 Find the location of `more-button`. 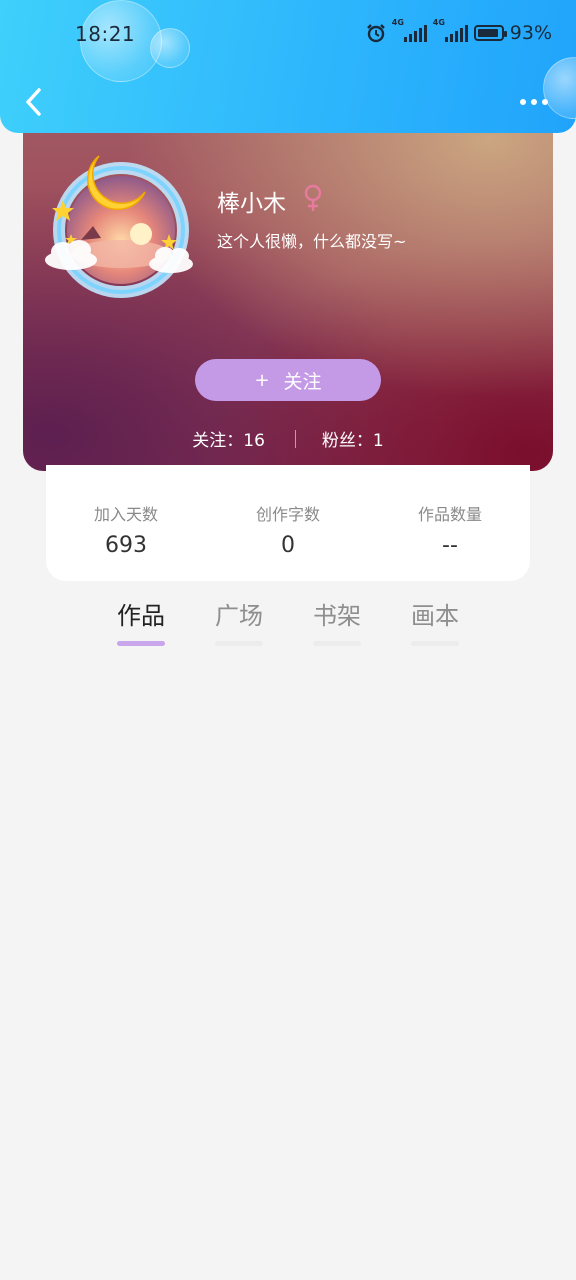

more-button is located at coordinates (534, 102).